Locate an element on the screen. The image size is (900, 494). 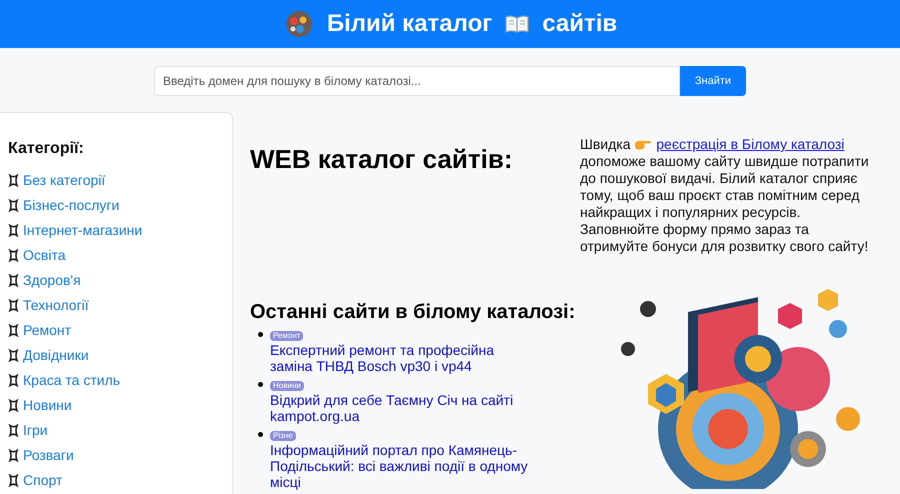
category-link: Бізнес-послуги is located at coordinates (71, 205).